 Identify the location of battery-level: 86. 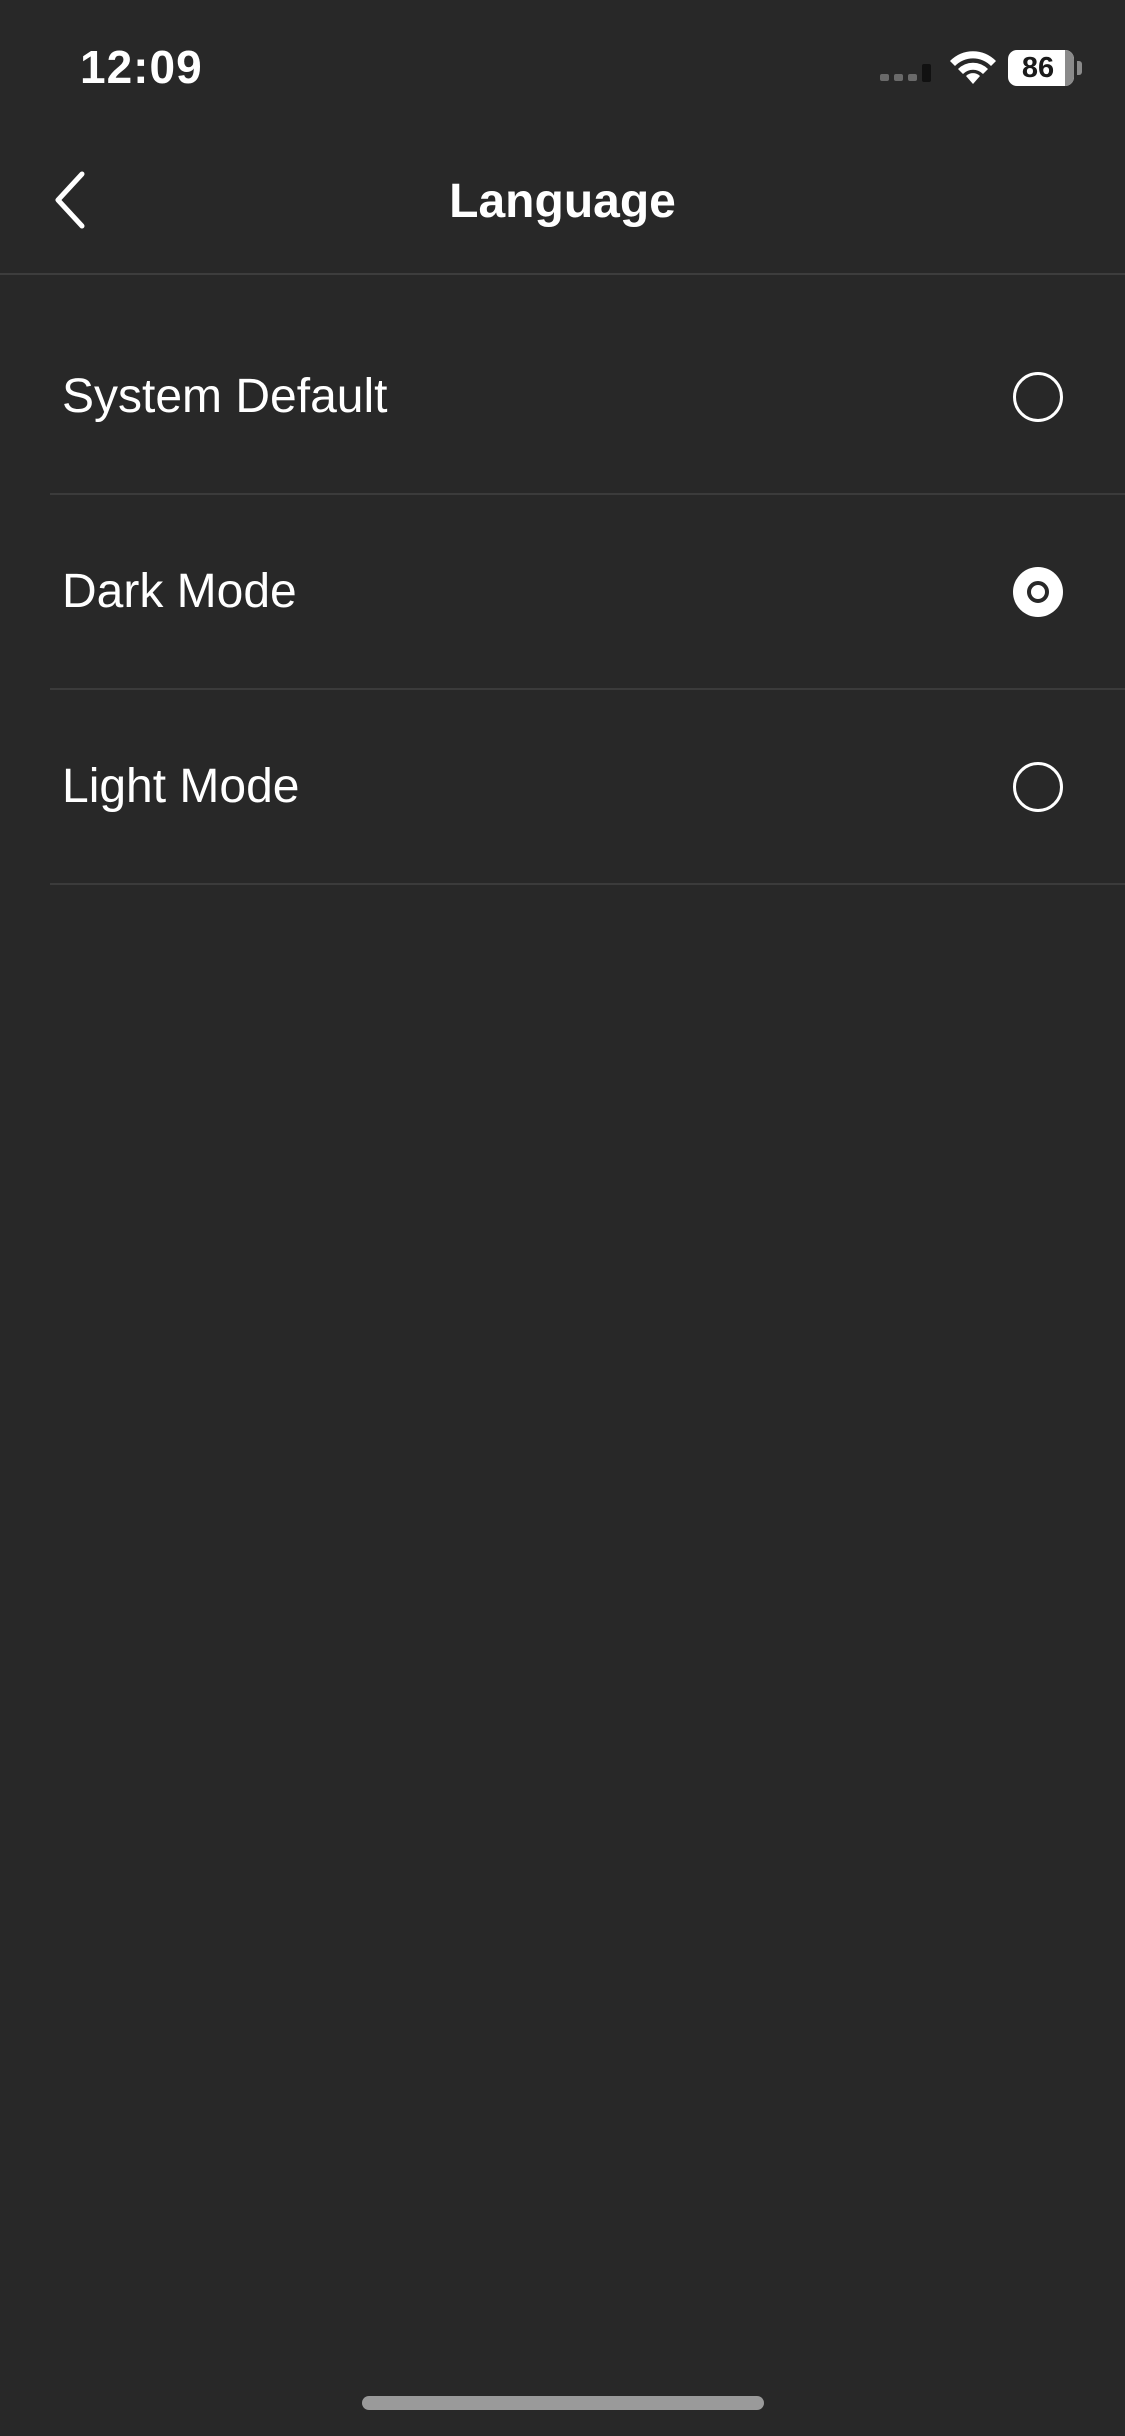
(1038, 68).